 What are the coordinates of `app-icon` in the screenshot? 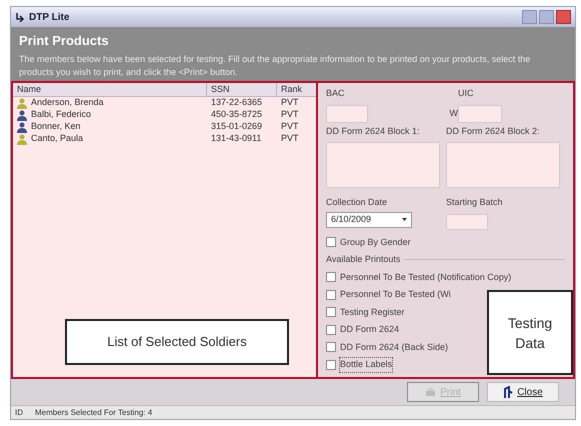 It's located at (20, 17).